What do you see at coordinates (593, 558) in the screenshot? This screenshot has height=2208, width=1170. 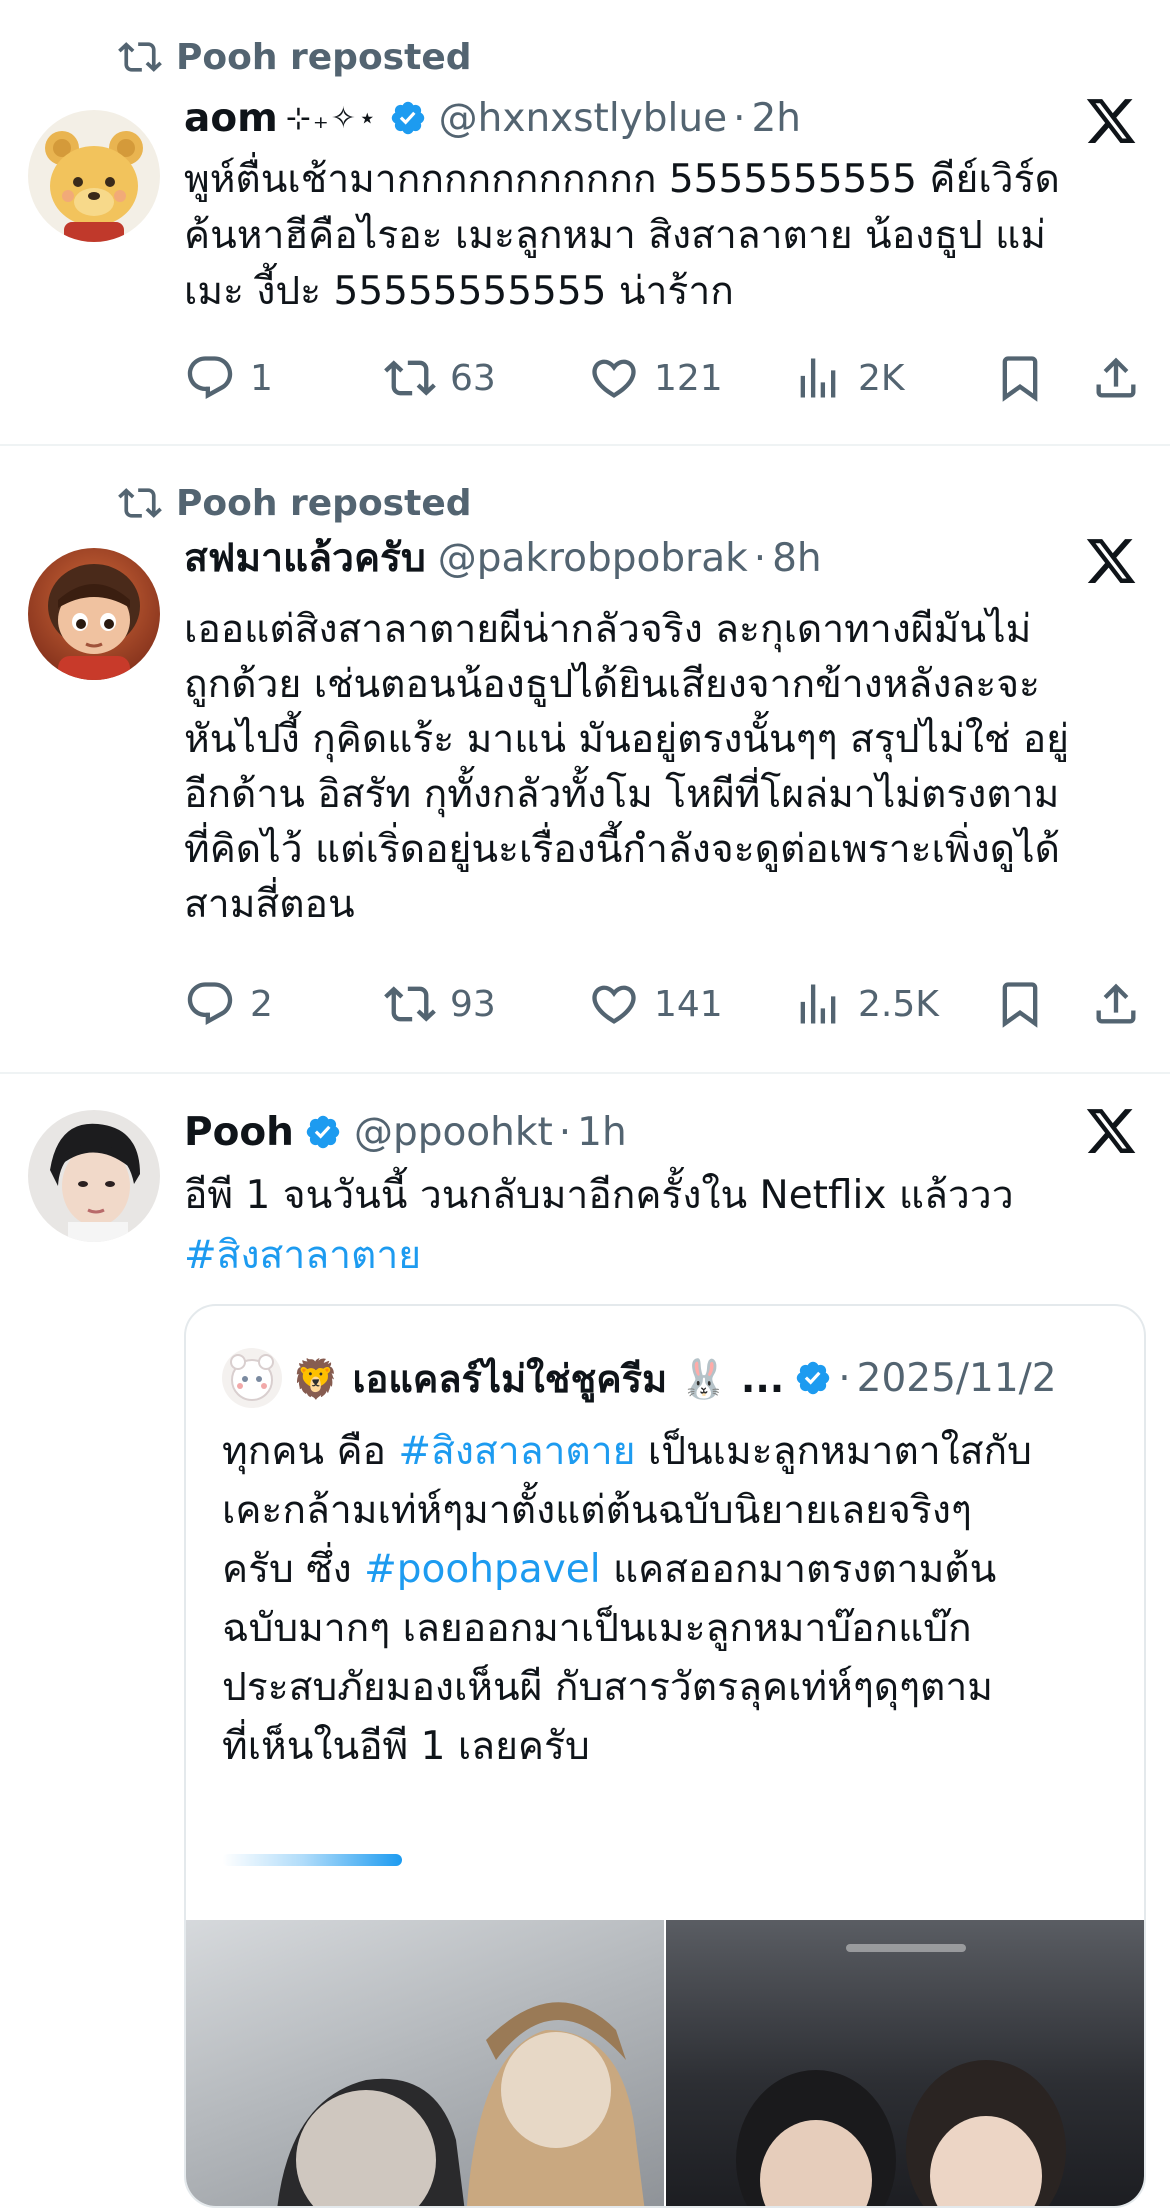 I see `handle: @pakrobpobrak` at bounding box center [593, 558].